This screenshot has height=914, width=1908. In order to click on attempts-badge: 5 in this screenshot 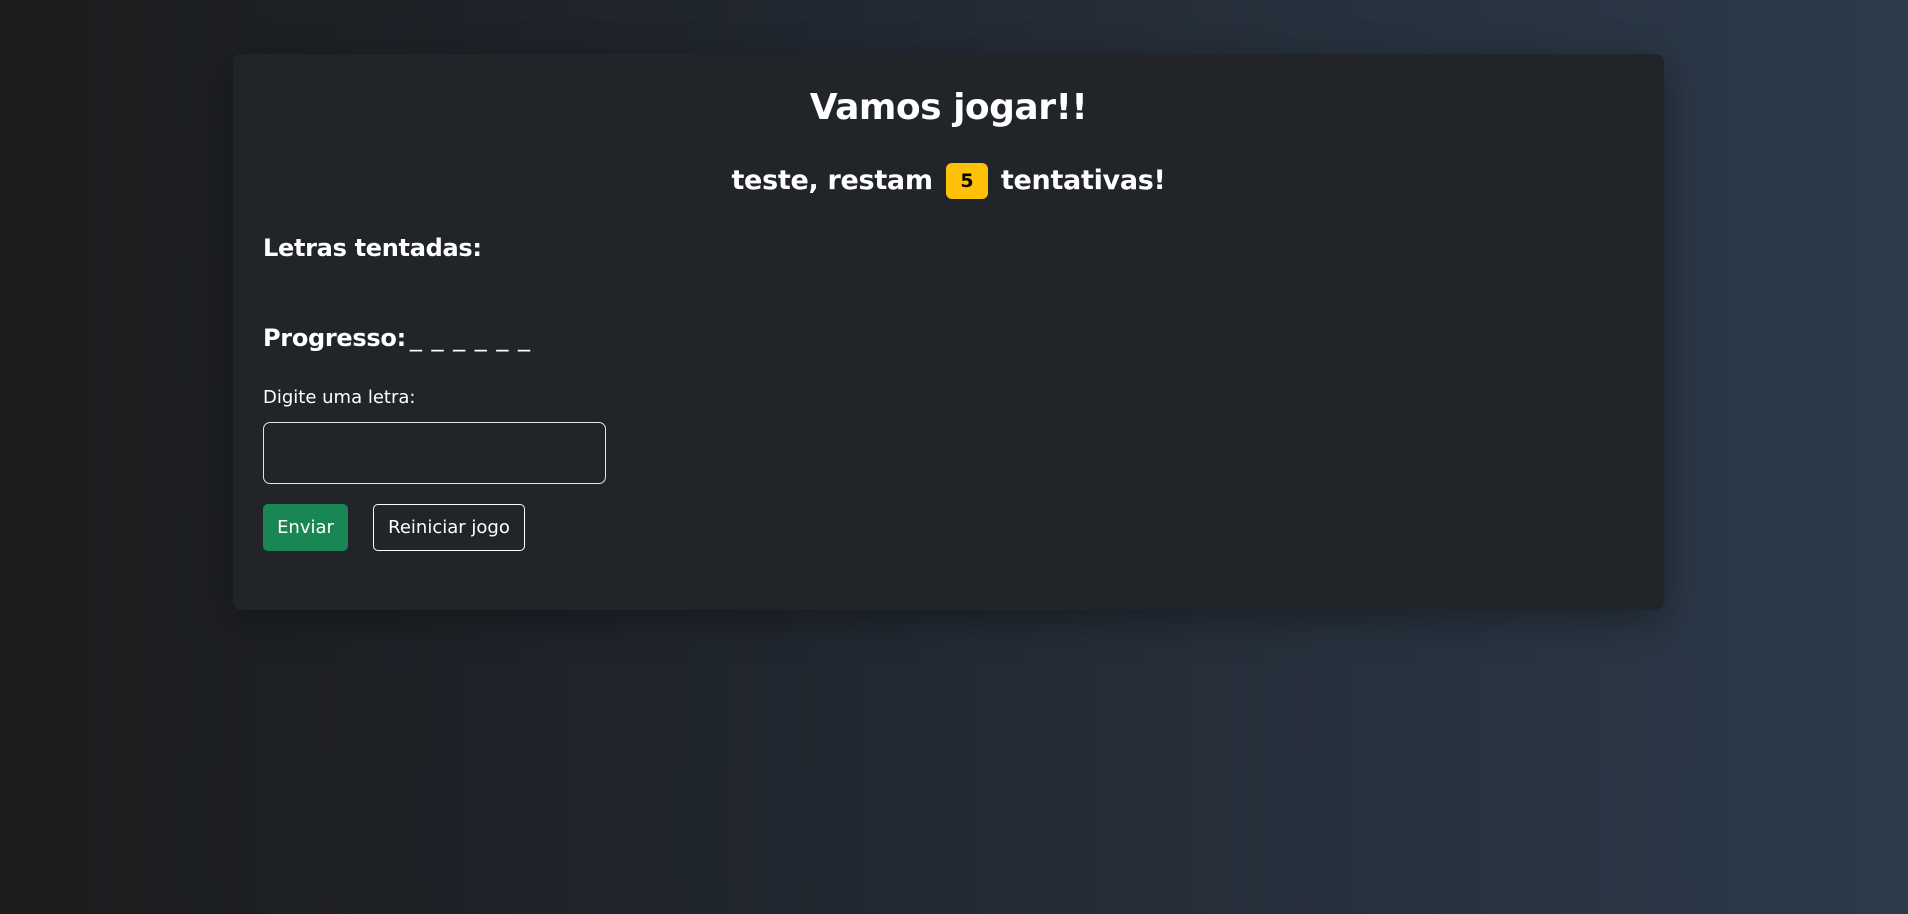, I will do `click(966, 181)`.